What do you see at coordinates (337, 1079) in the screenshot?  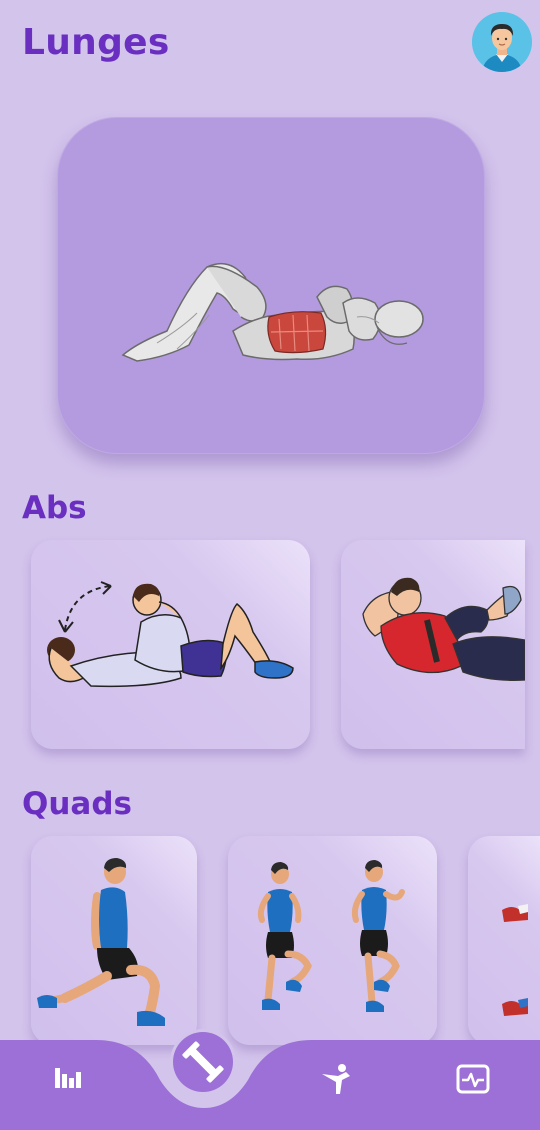 I see `martial-arts-icon` at bounding box center [337, 1079].